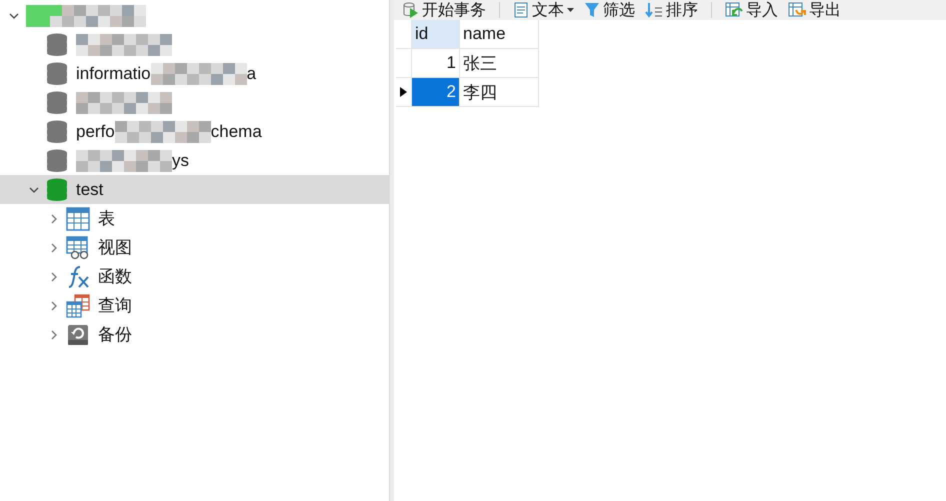  What do you see at coordinates (403, 92) in the screenshot?
I see `current-row-indicator-icon` at bounding box center [403, 92].